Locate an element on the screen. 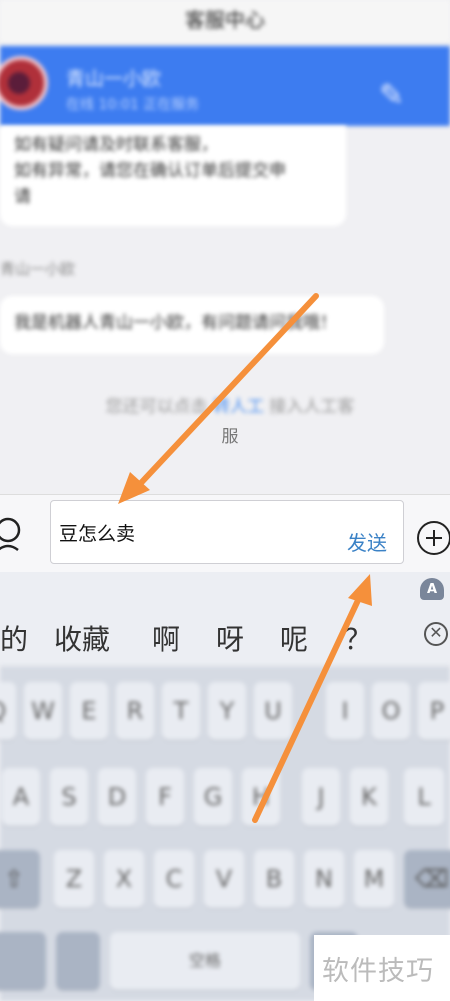  key: Z is located at coordinates (74, 879).